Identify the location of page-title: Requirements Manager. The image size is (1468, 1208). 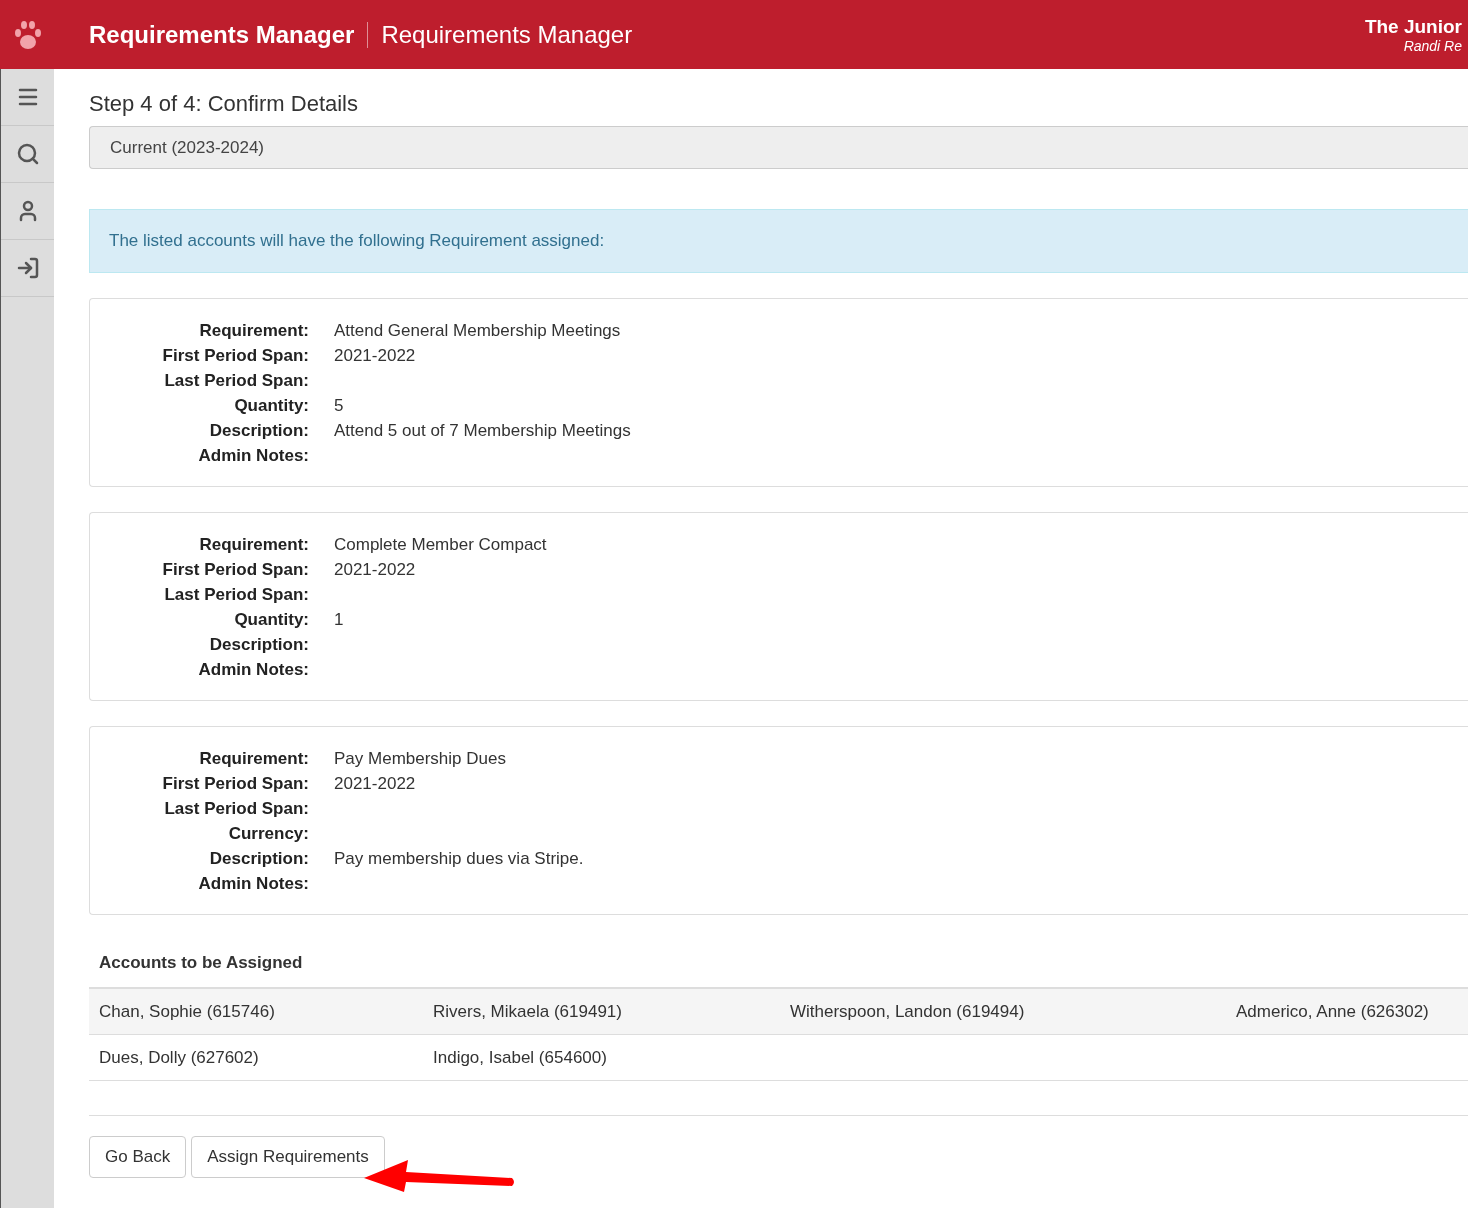
(507, 34).